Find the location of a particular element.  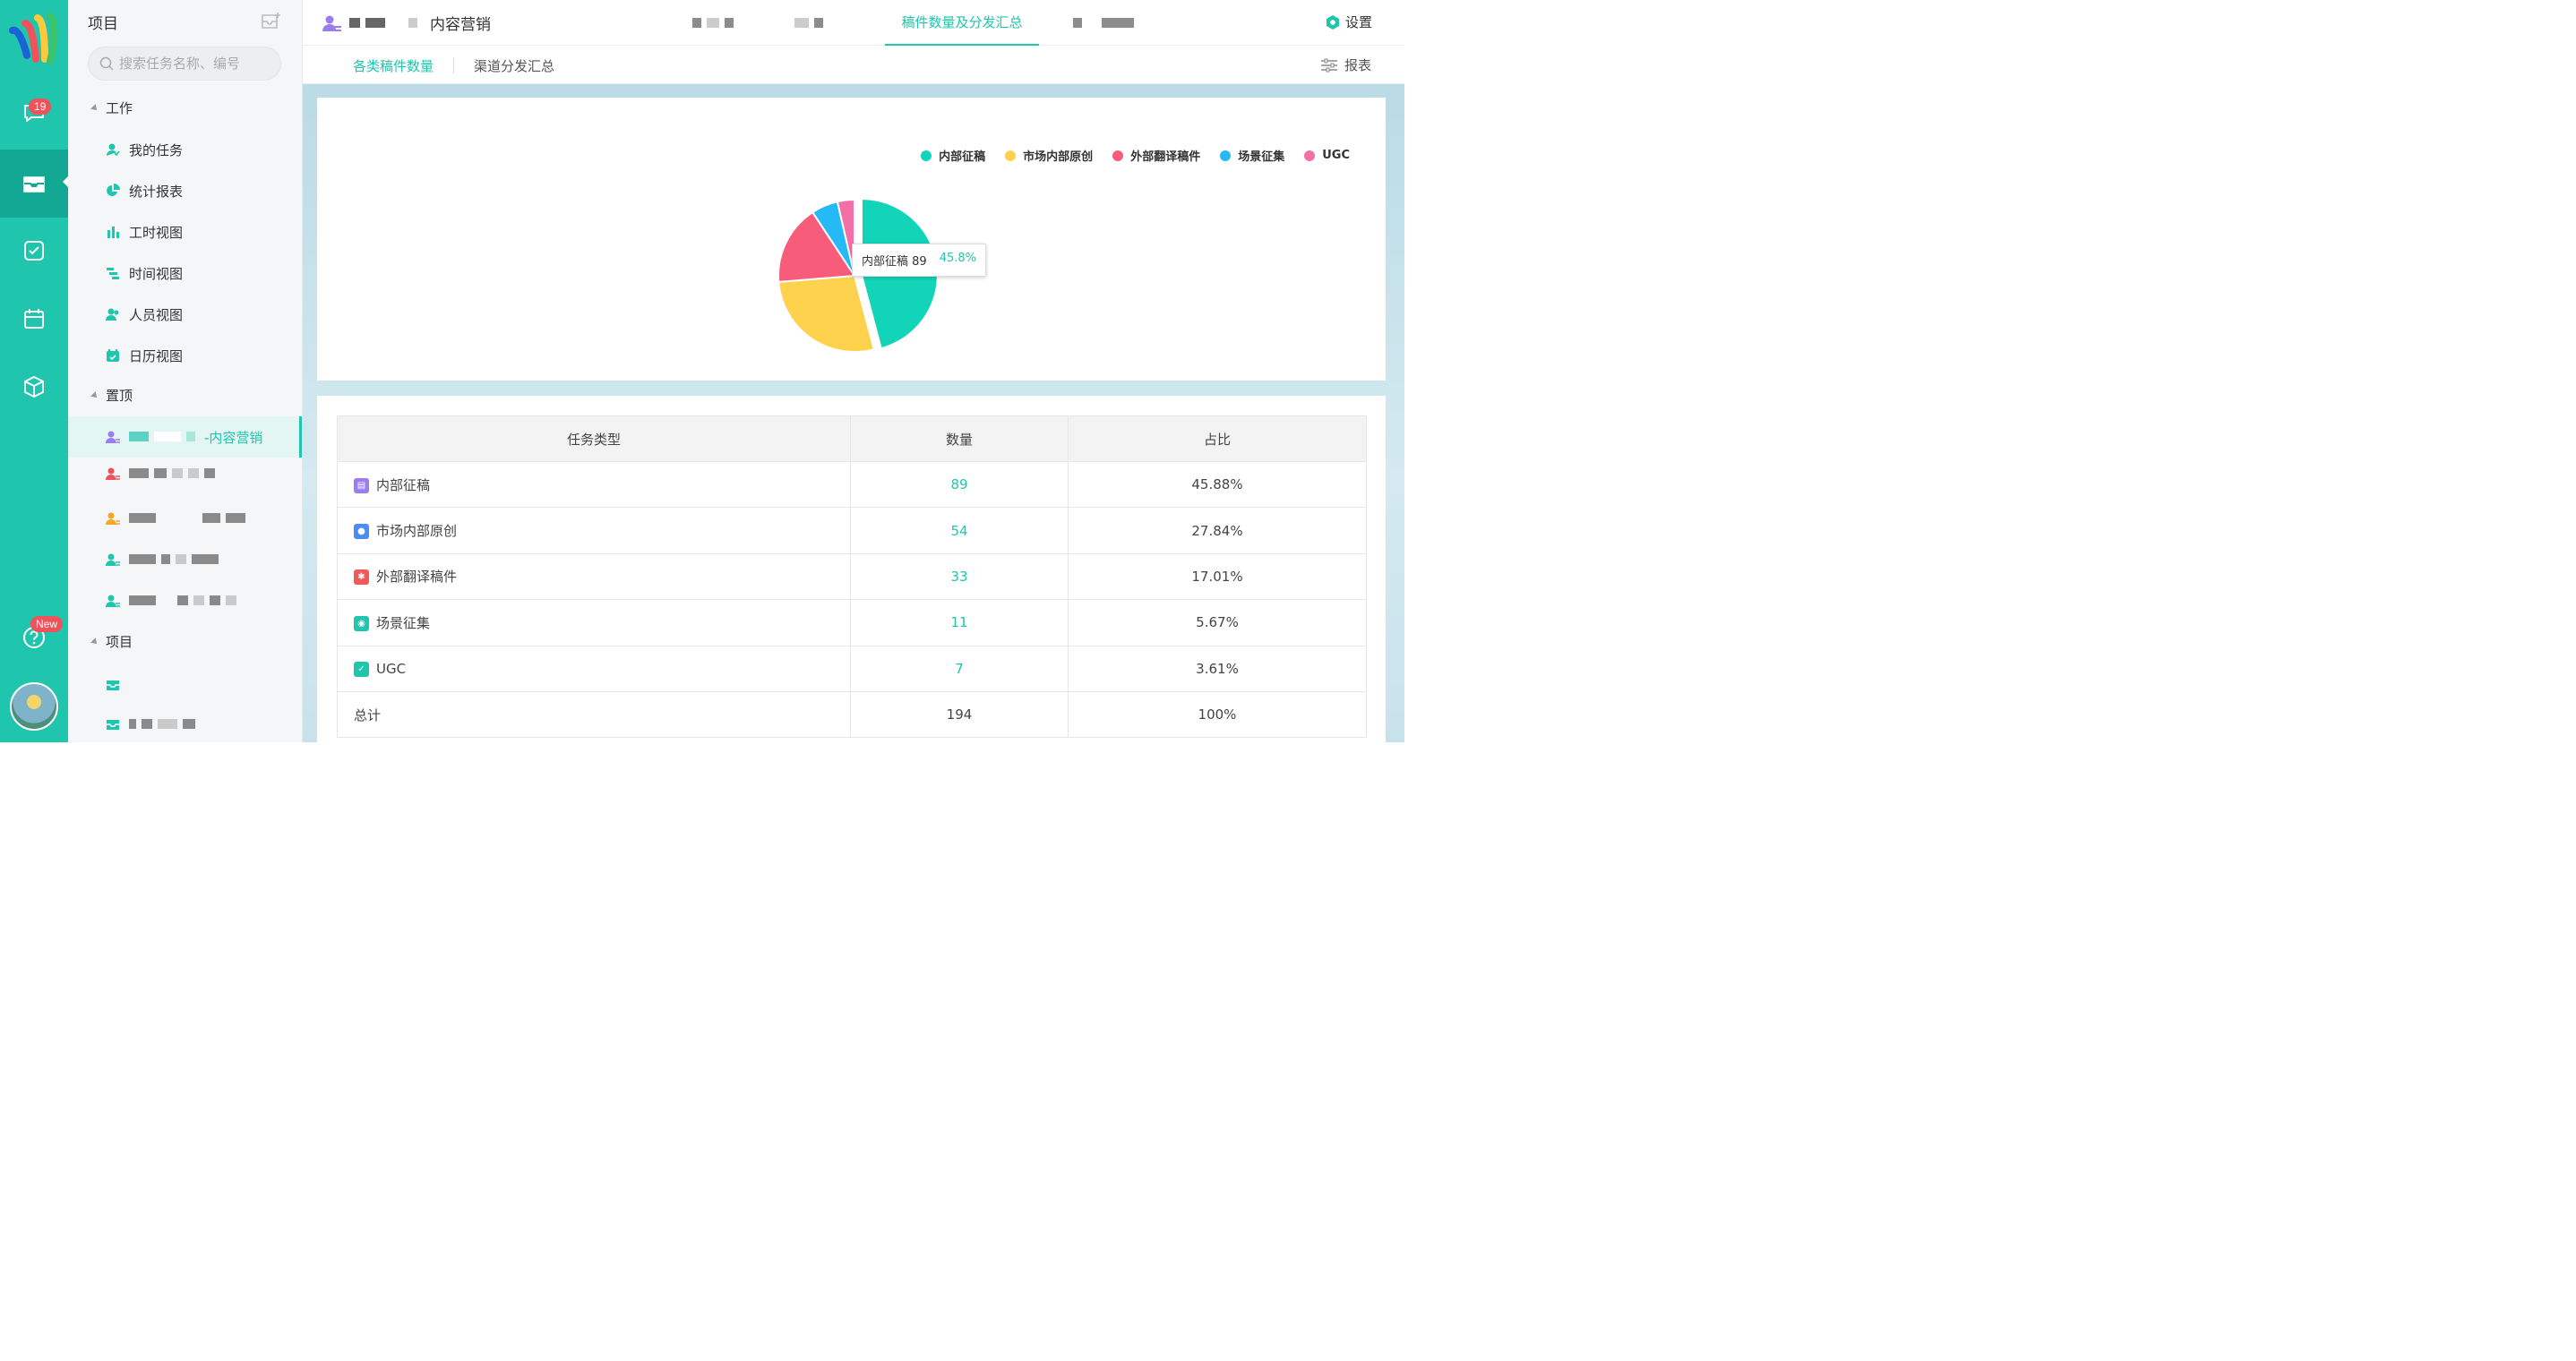

search-box is located at coordinates (184, 64).